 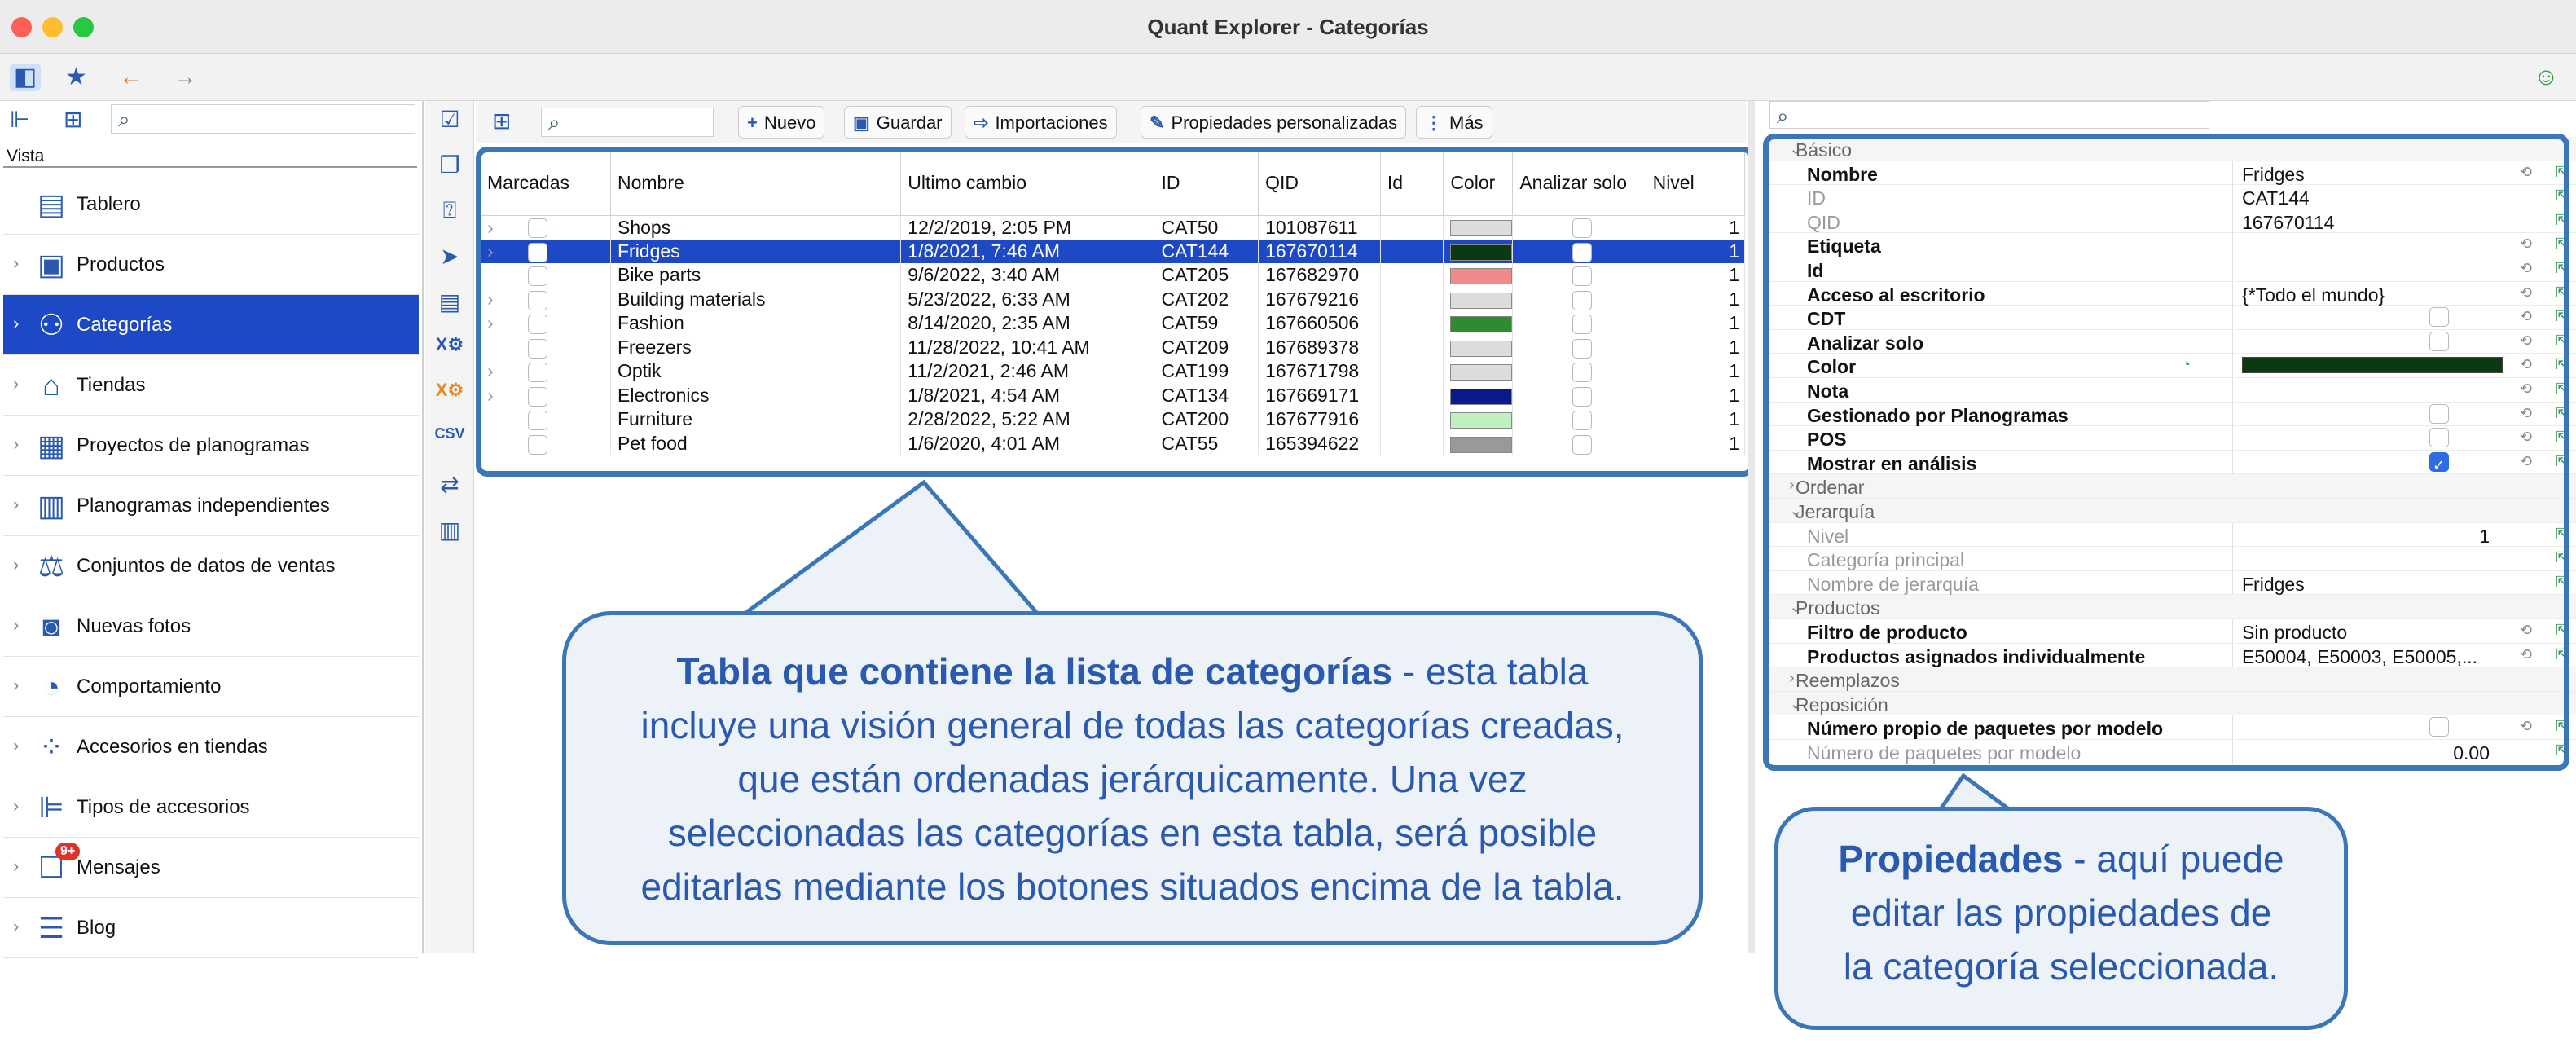 What do you see at coordinates (889, 548) in the screenshot?
I see `table-callout-pointer` at bounding box center [889, 548].